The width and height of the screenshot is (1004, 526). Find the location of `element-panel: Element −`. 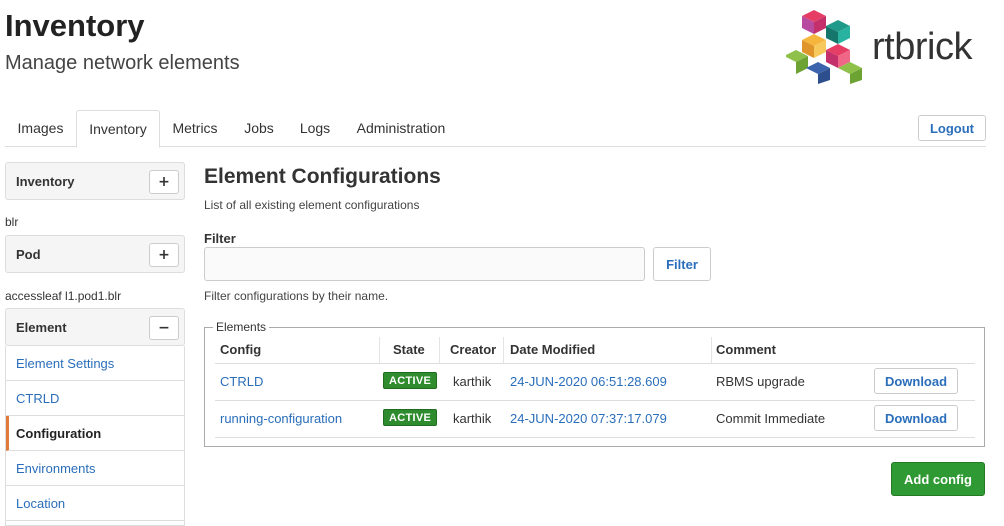

element-panel: Element − is located at coordinates (95, 327).